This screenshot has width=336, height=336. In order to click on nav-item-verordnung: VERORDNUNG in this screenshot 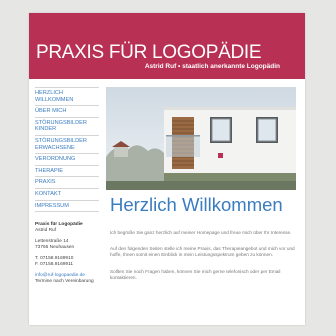, I will do `click(67, 159)`.